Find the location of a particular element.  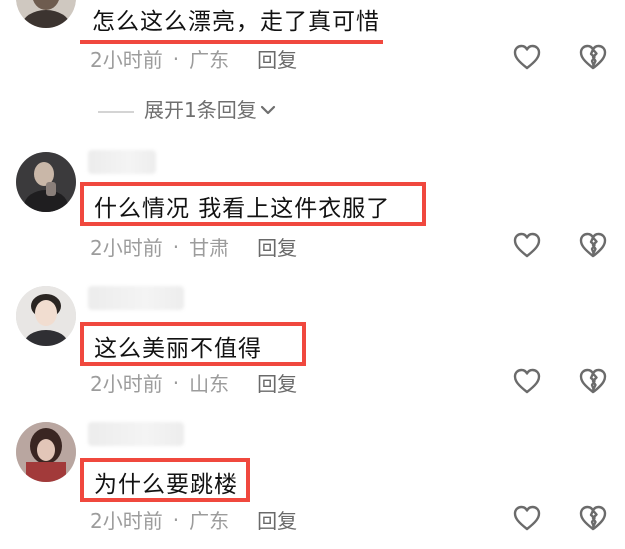

comment-meta: 2小时前 · 甘肃 回复 is located at coordinates (193, 246).